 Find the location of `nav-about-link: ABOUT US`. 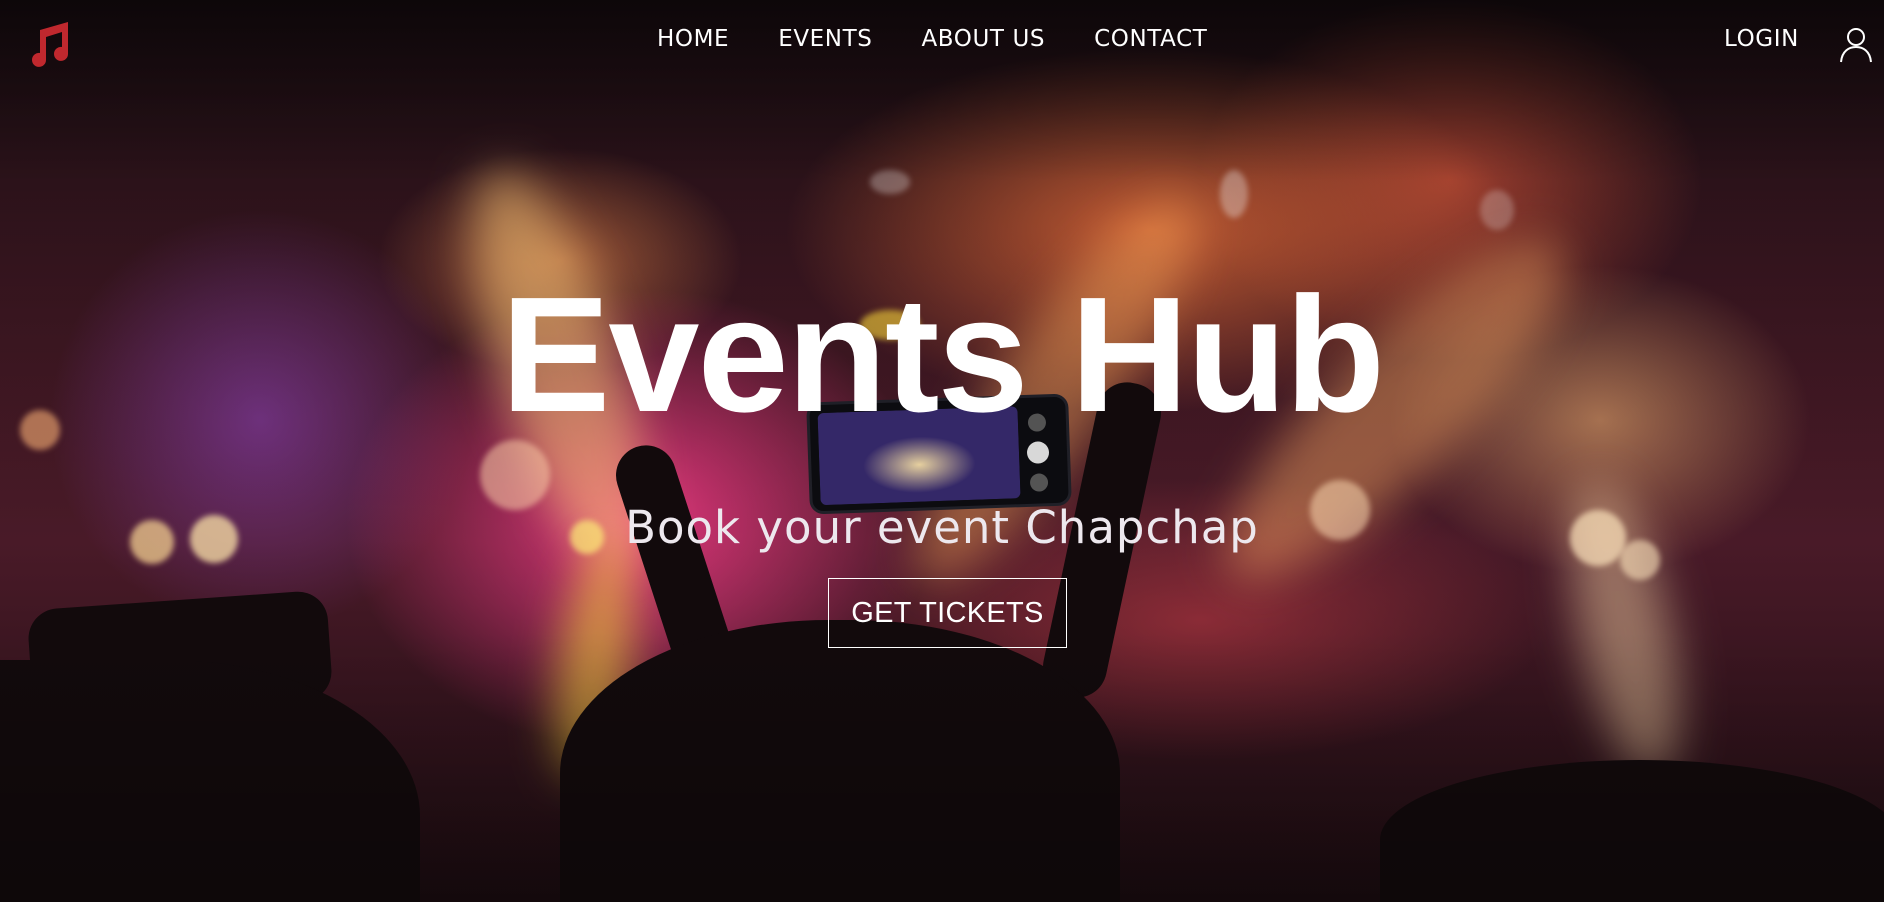

nav-about-link: ABOUT US is located at coordinates (983, 39).